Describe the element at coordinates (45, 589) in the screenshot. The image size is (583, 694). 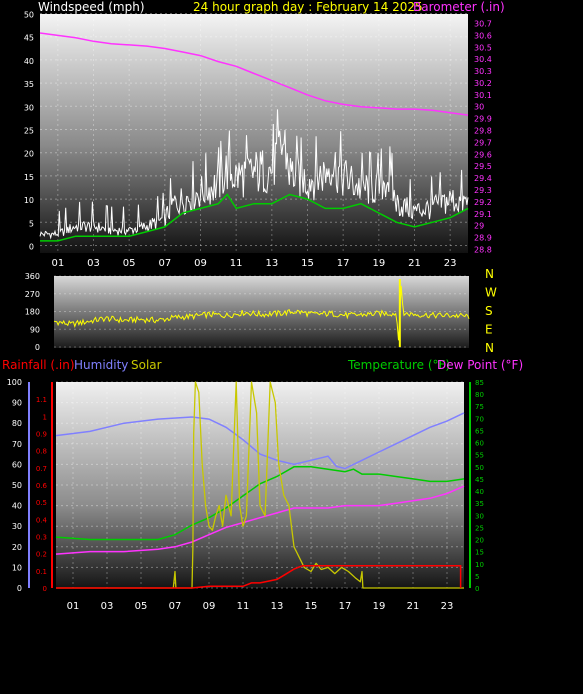
I see `rain-y-tick-label: 0` at that location.